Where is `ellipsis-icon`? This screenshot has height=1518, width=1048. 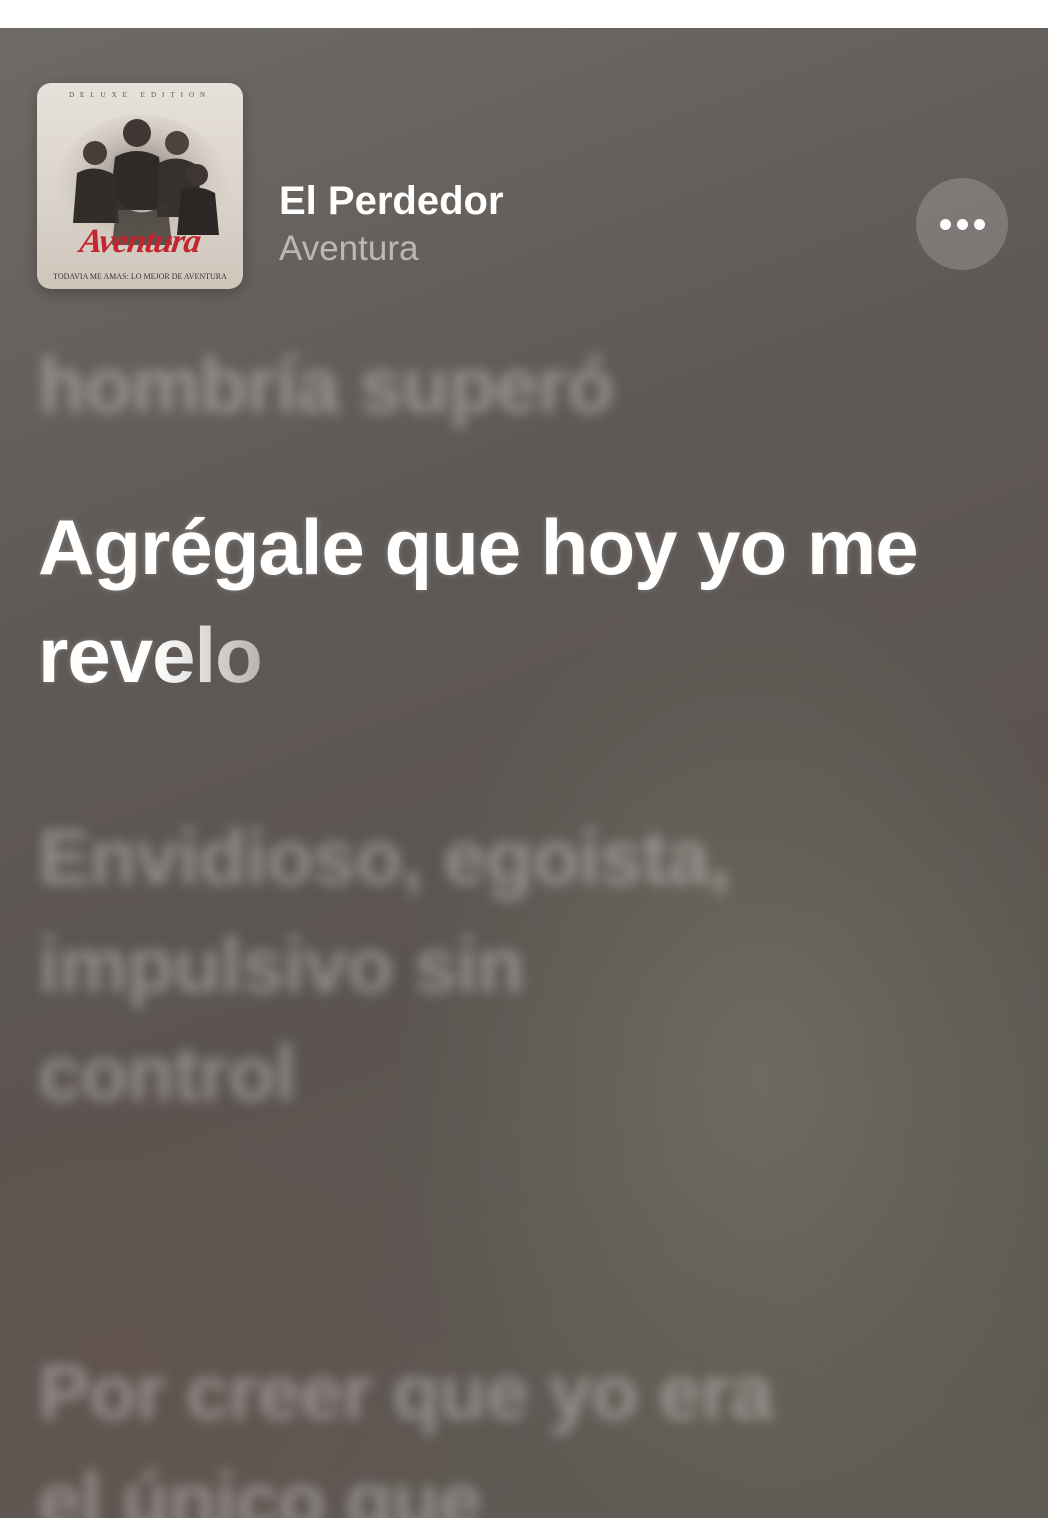
ellipsis-icon is located at coordinates (962, 224).